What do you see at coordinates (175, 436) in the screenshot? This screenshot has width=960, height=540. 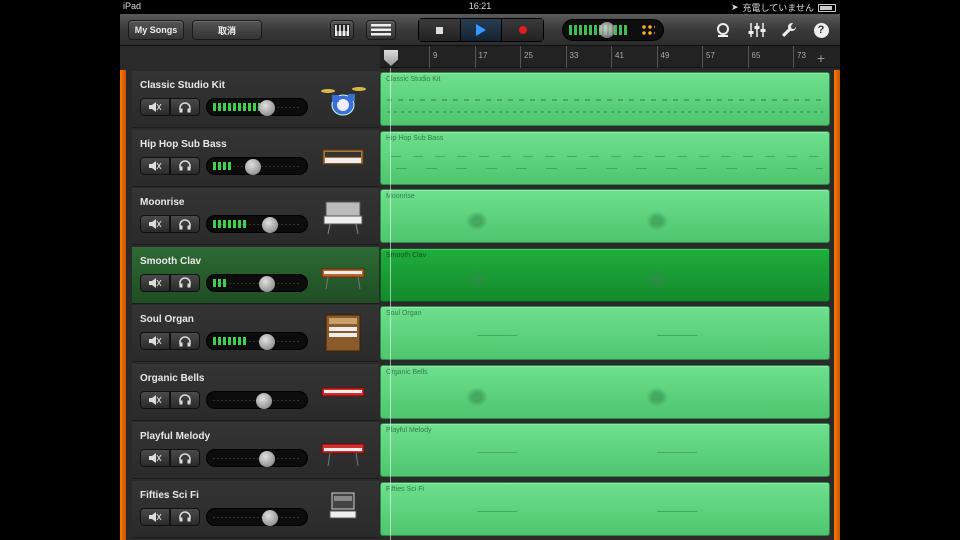 I see `track-name: Playful Melody` at bounding box center [175, 436].